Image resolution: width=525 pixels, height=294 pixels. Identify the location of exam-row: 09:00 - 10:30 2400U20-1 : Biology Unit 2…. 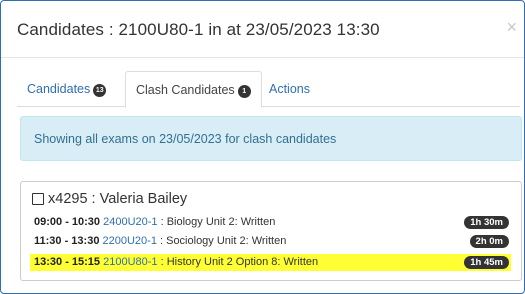
(270, 222).